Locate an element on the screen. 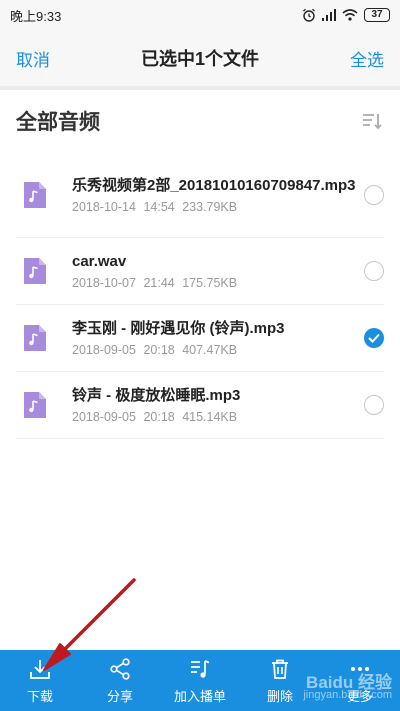  file-name: 李玉刚 - 刚好遇见你 (铃声).mp3 is located at coordinates (178, 328).